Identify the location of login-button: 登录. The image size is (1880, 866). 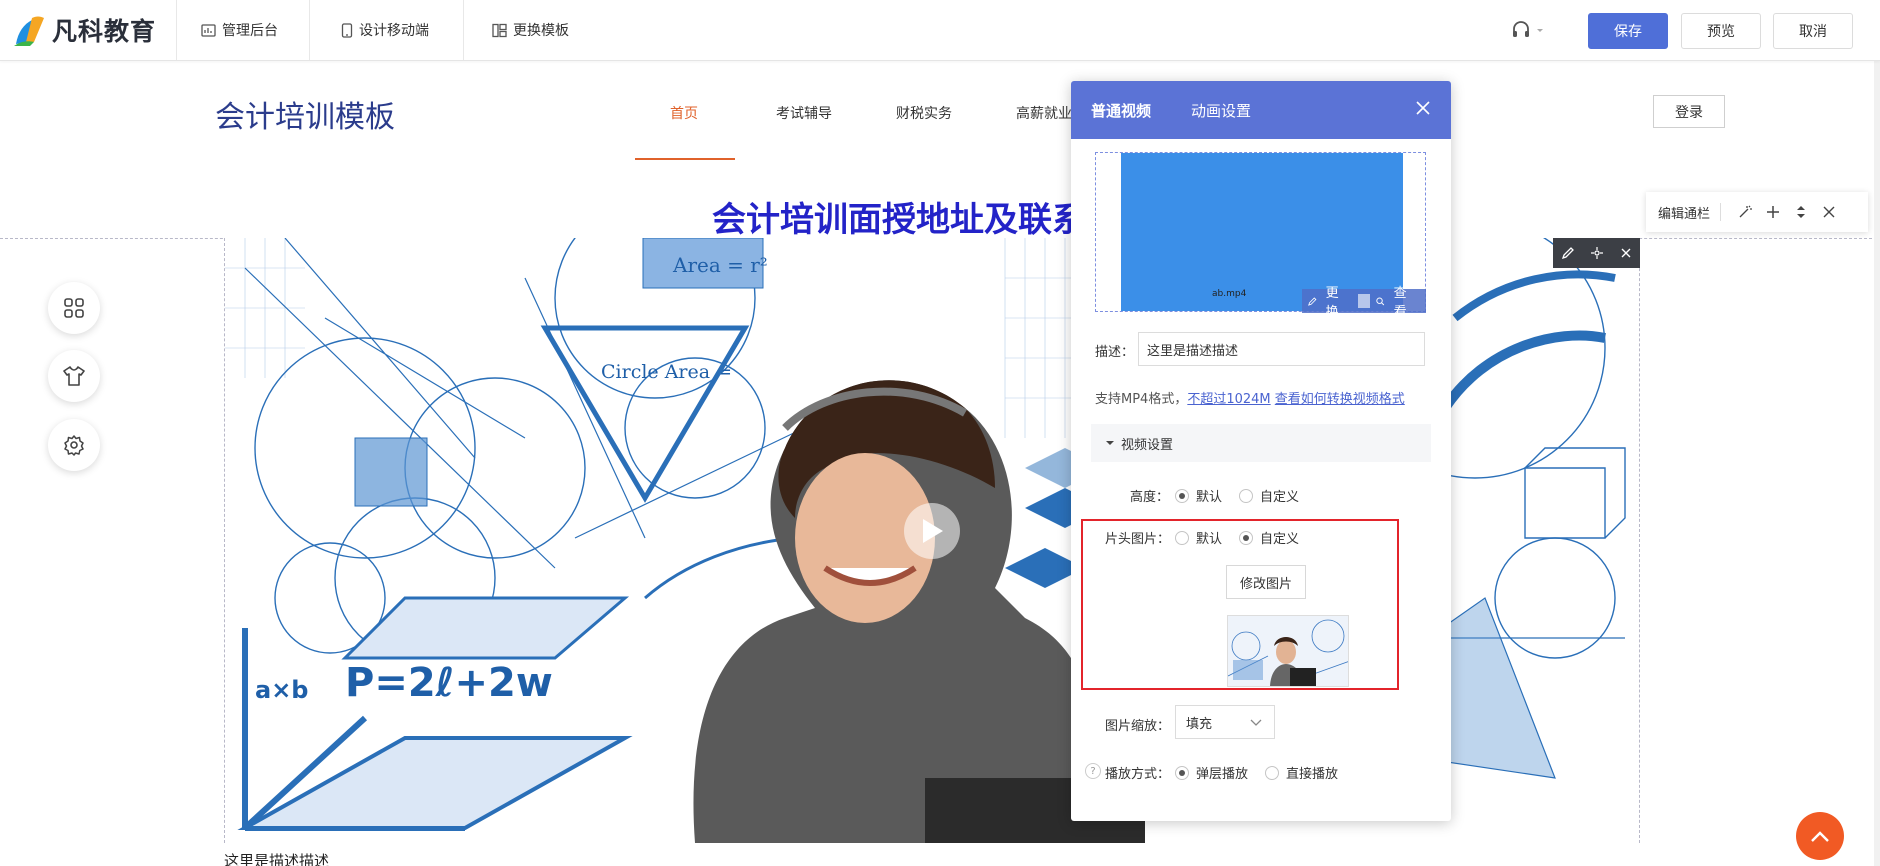
(1689, 111).